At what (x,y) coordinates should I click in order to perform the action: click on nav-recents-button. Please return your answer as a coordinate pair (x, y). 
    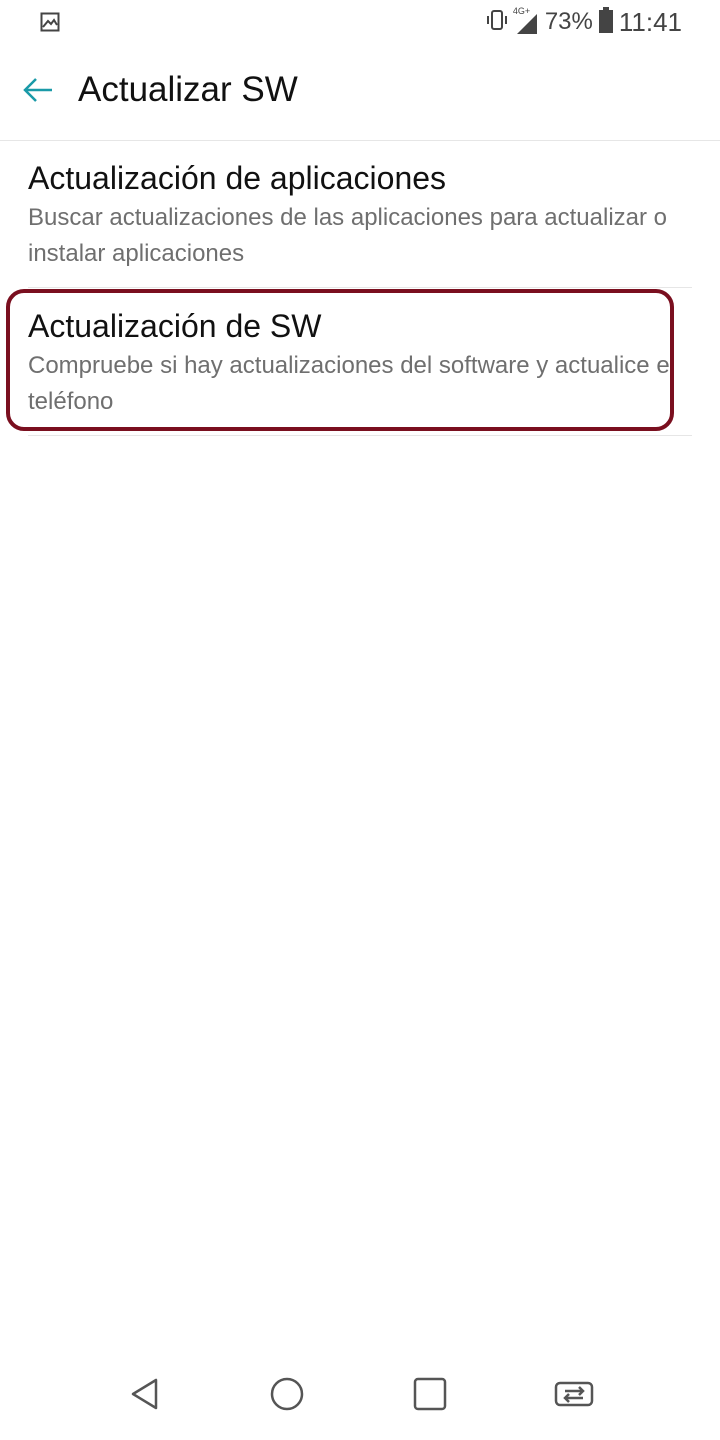
    Looking at the image, I should click on (430, 1396).